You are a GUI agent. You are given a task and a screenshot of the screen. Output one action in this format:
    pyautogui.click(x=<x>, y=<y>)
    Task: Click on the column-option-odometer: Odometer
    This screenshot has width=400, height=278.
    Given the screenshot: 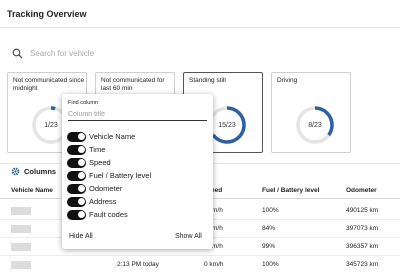 What is the action you would take?
    pyautogui.click(x=94, y=188)
    